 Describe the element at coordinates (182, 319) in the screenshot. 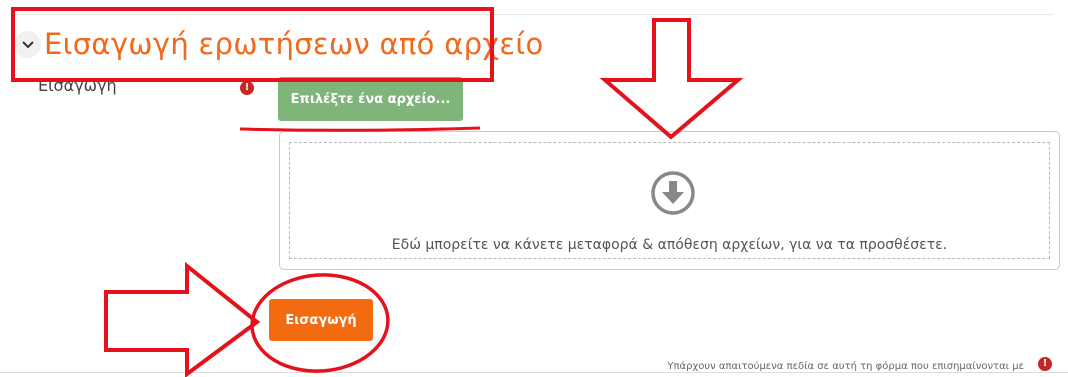

I see `right-arrow-annotation` at that location.